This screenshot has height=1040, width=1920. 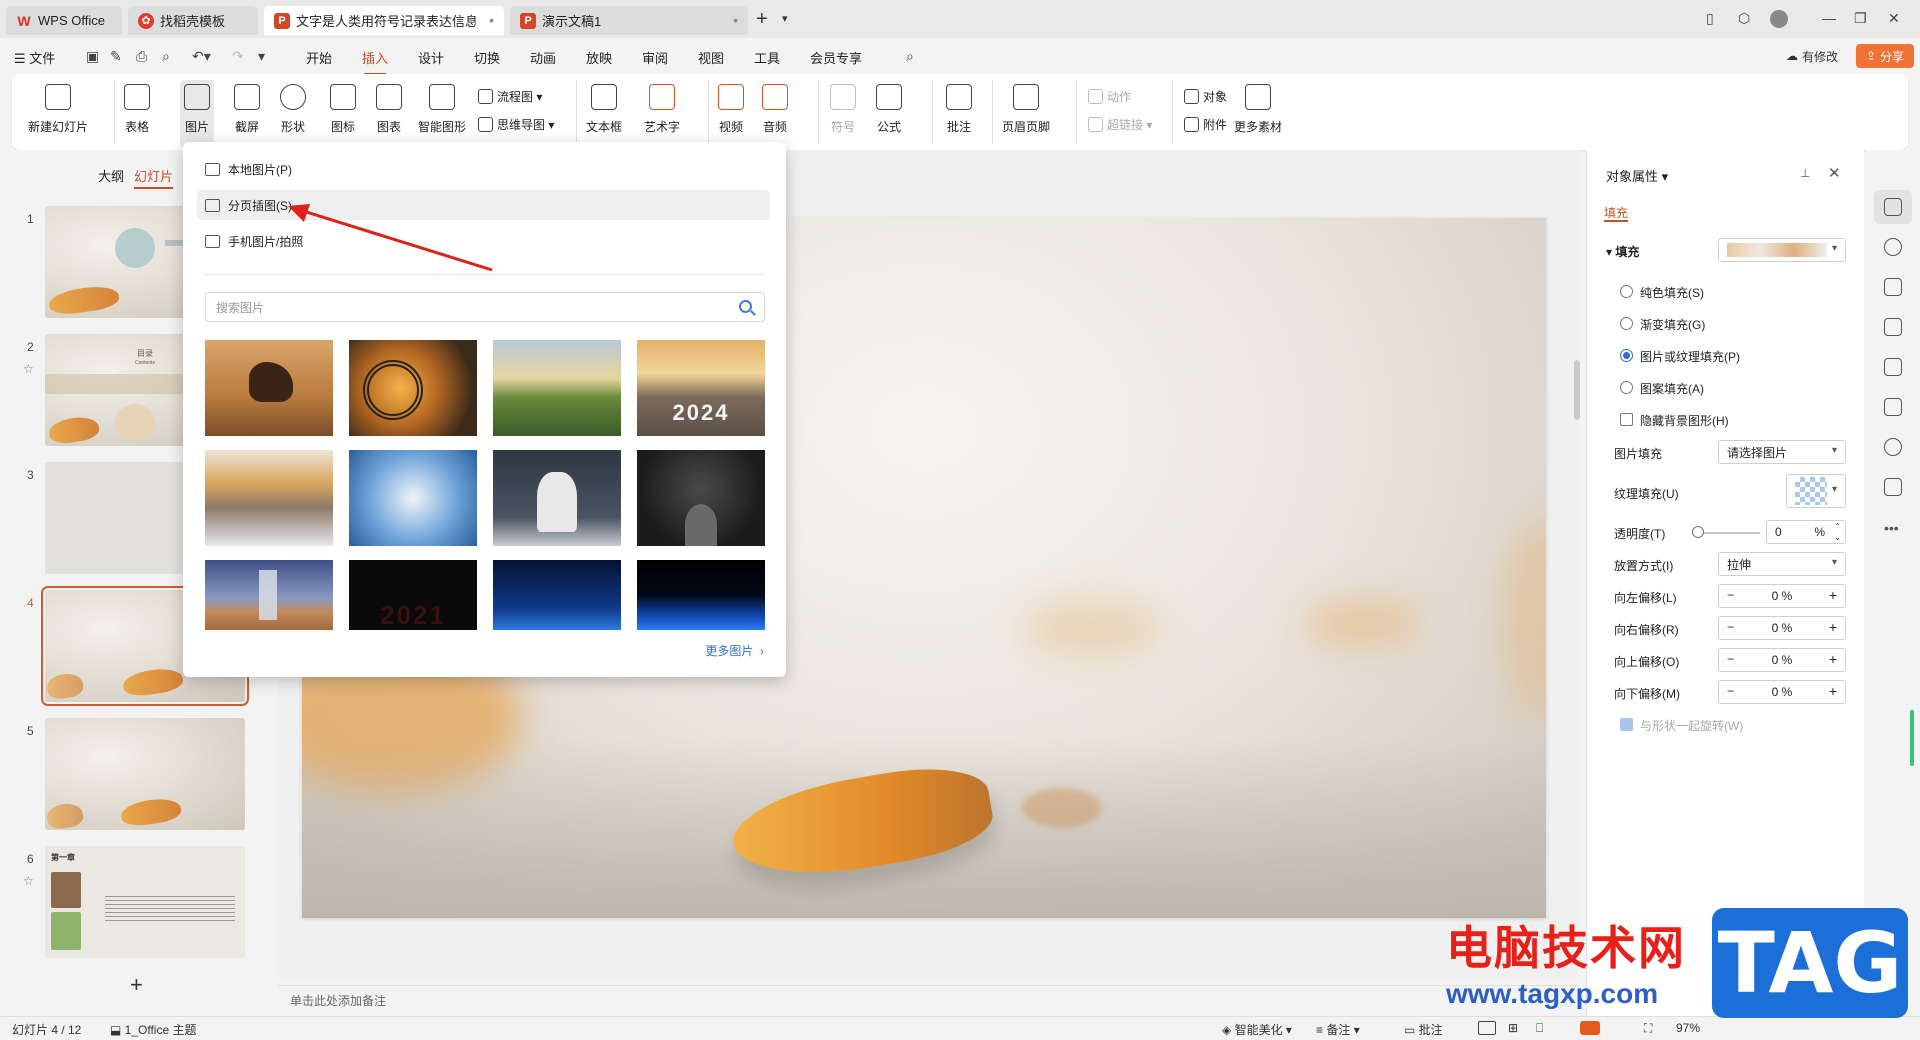 What do you see at coordinates (413, 388) in the screenshot?
I see `stock-image-target` at bounding box center [413, 388].